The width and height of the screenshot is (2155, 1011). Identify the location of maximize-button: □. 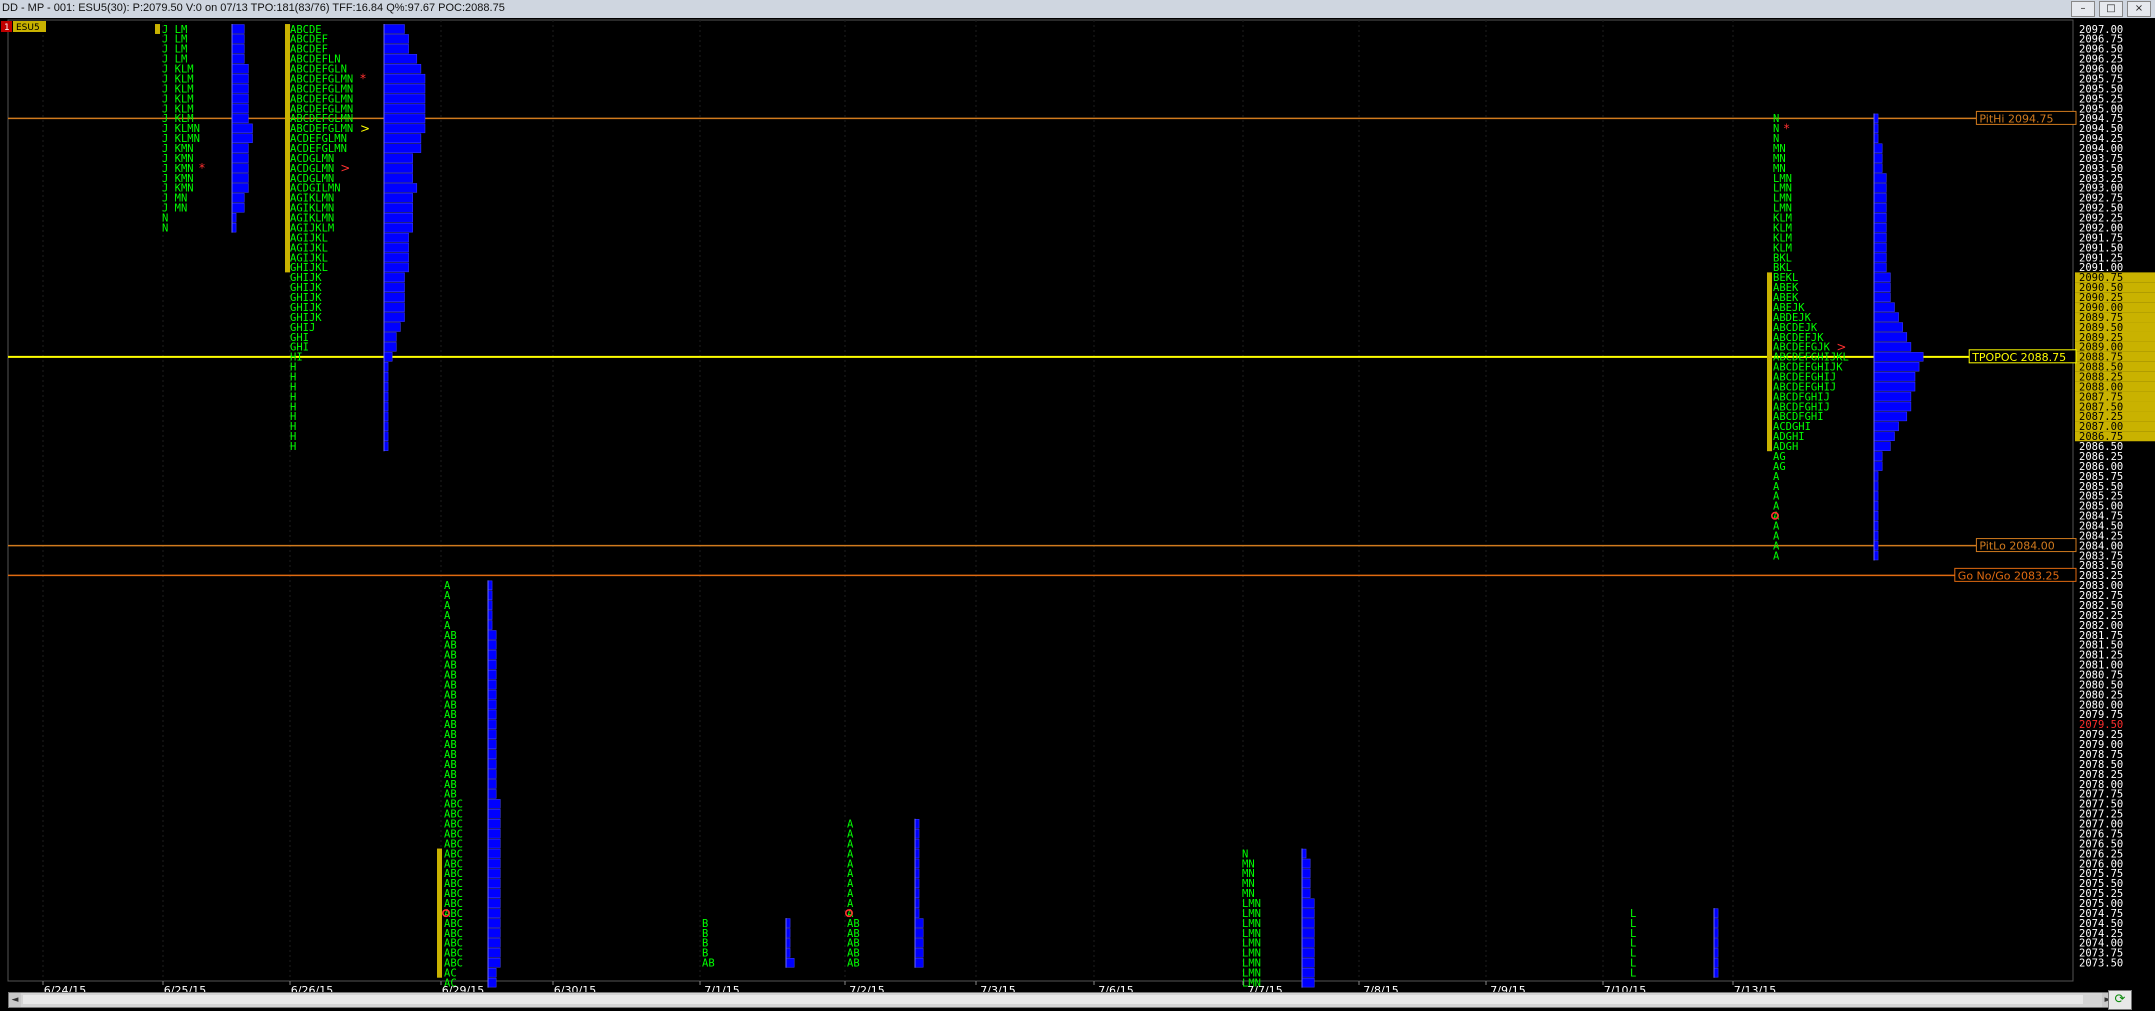
(2111, 9).